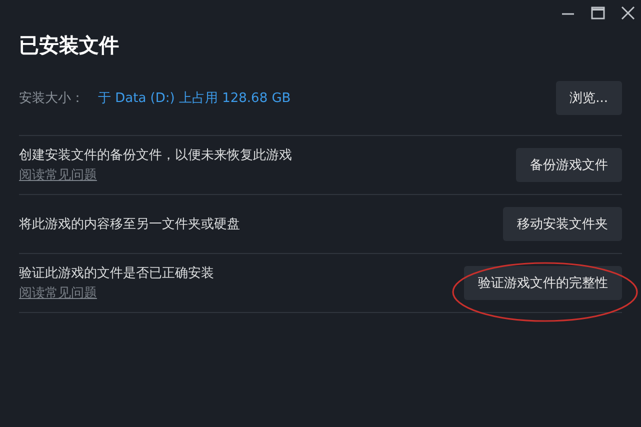 Image resolution: width=641 pixels, height=427 pixels. I want to click on row-description: 验证此游戏的文件是否已正确安装, so click(116, 273).